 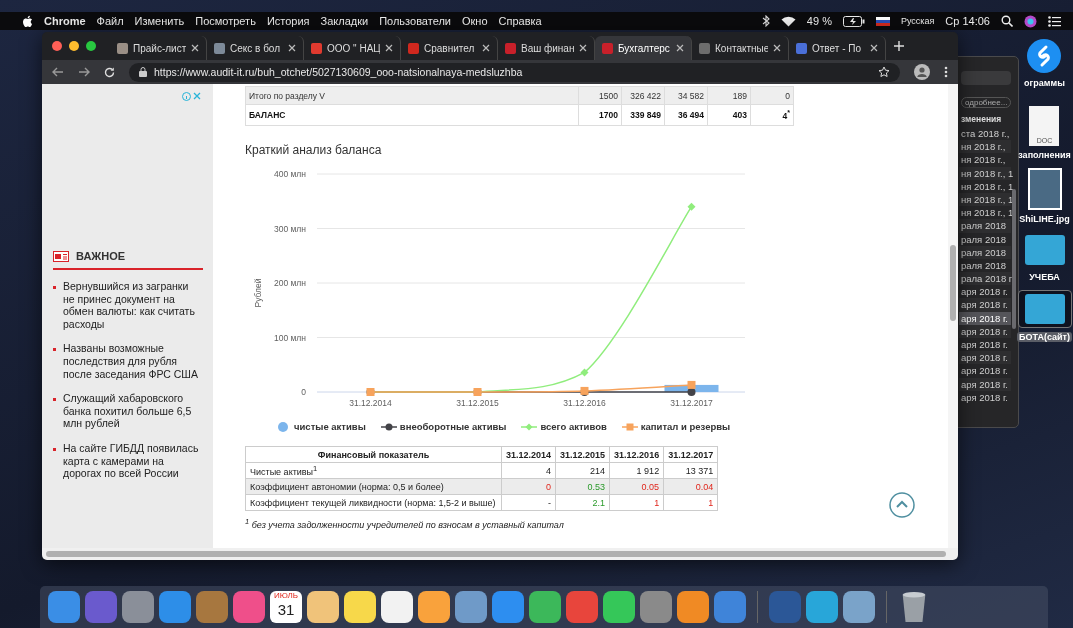 What do you see at coordinates (582, 486) in the screenshot?
I see `table-cell: 0.53` at bounding box center [582, 486].